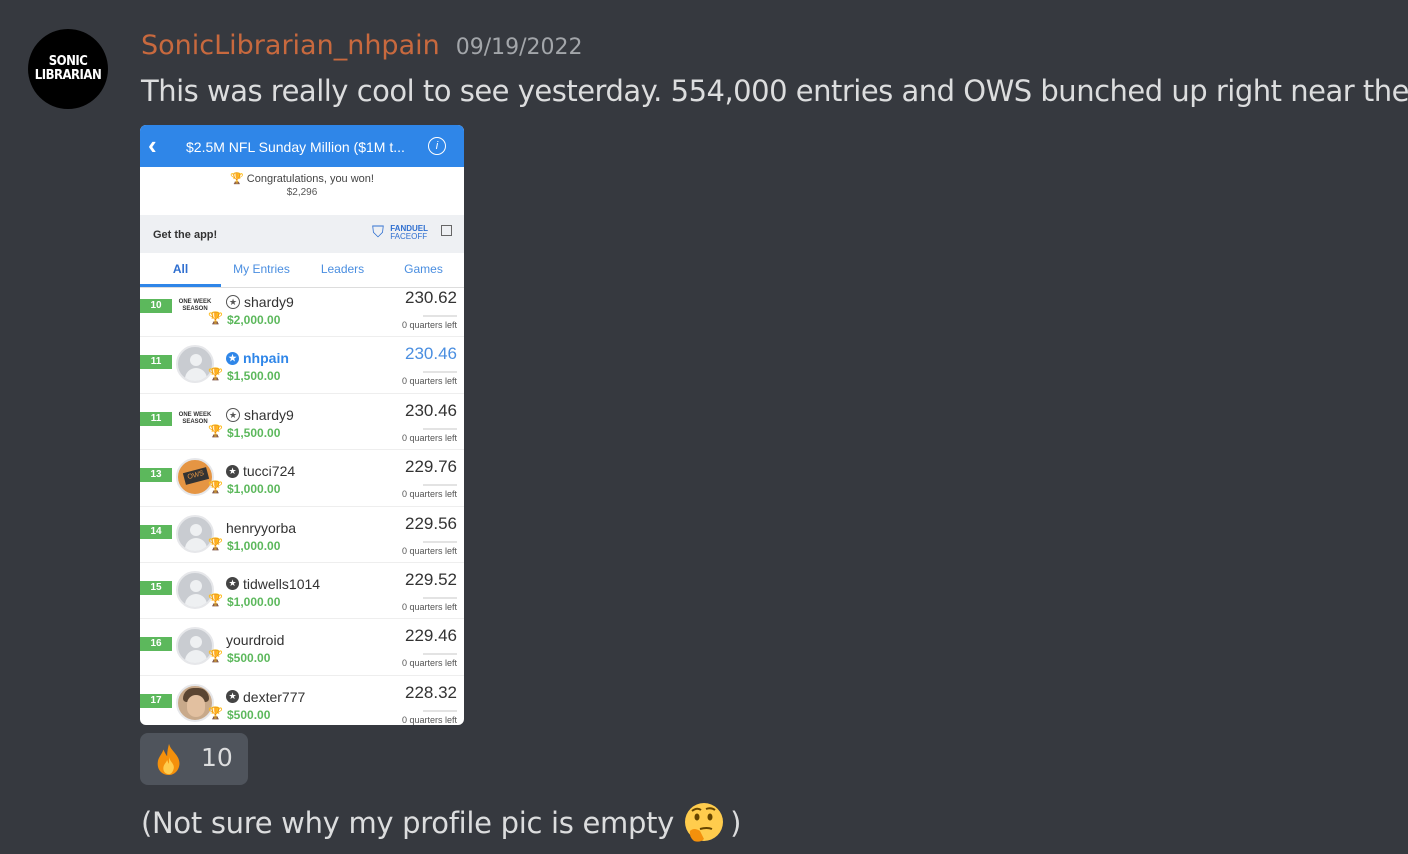 The height and width of the screenshot is (854, 1408). I want to click on avatar-text-line1: SONIC, so click(68, 61).